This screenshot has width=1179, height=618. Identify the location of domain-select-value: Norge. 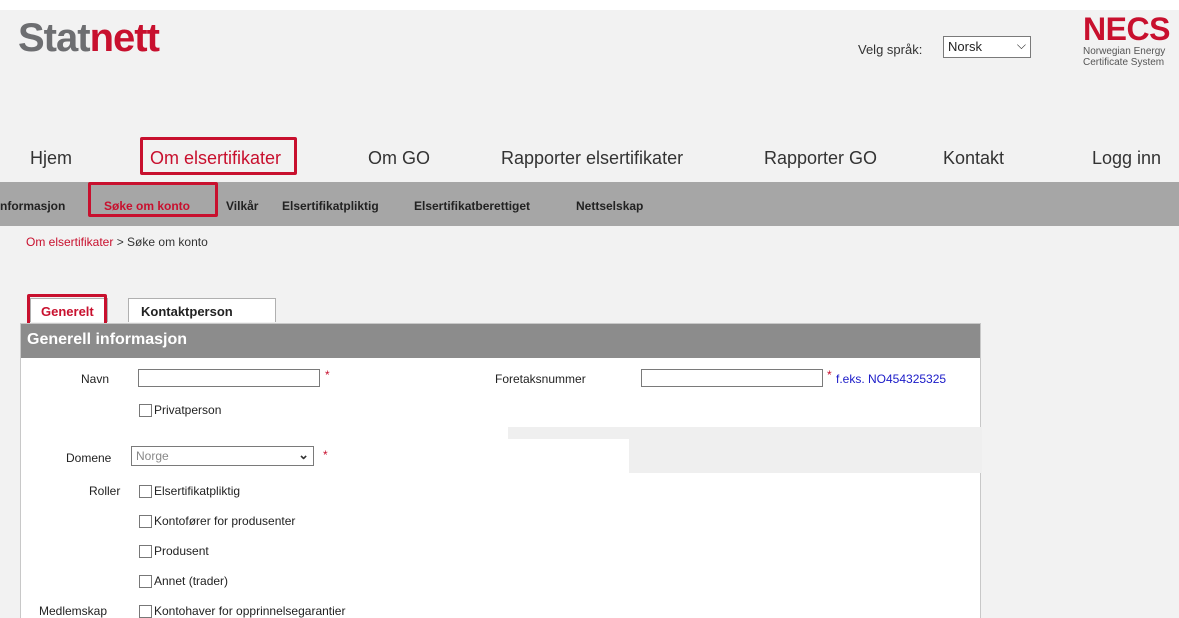
(152, 456).